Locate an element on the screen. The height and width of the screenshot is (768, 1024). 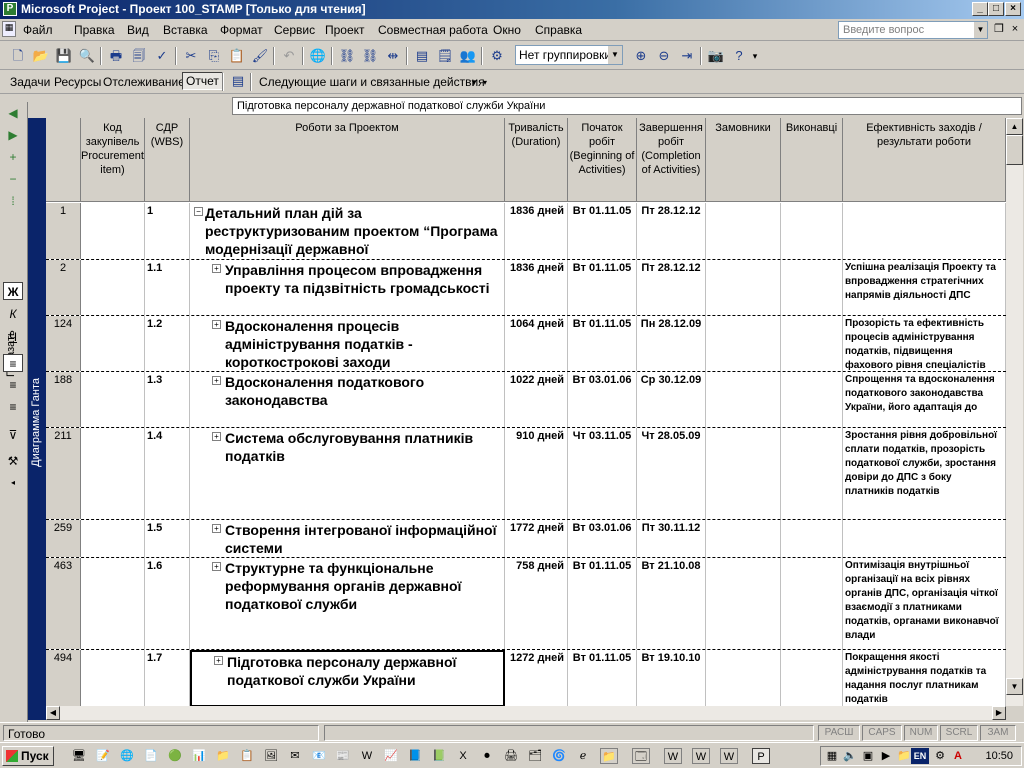
duration-cell: 1064 дней is located at coordinates (536, 343).